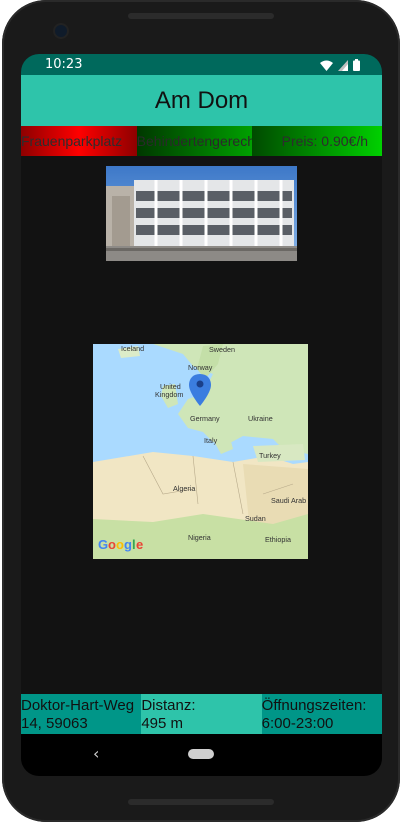  Describe the element at coordinates (162, 723) in the screenshot. I see `distance-value: 495 m` at that location.